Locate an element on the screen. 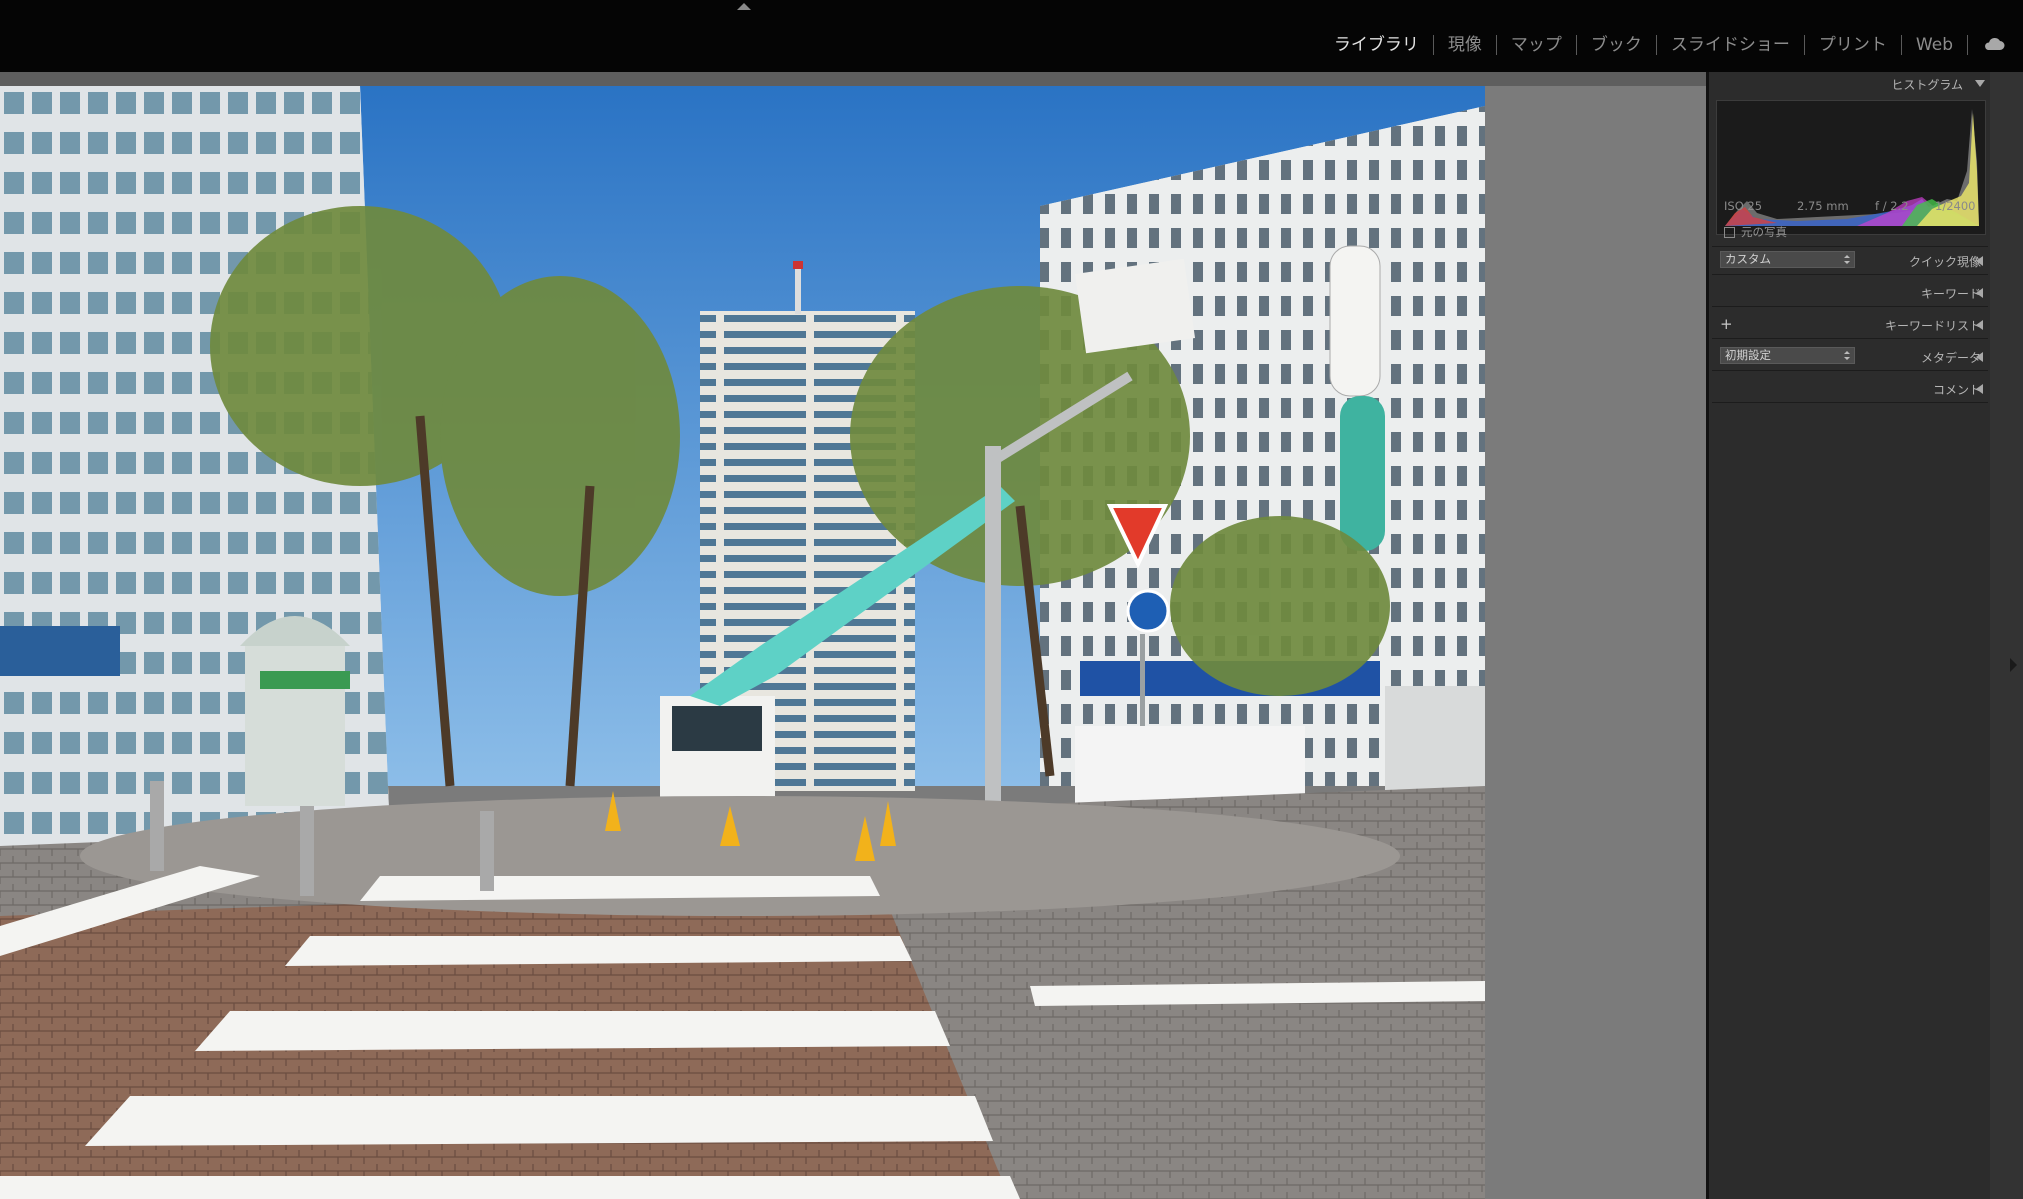  histogram-collapse-icon is located at coordinates (1980, 83).